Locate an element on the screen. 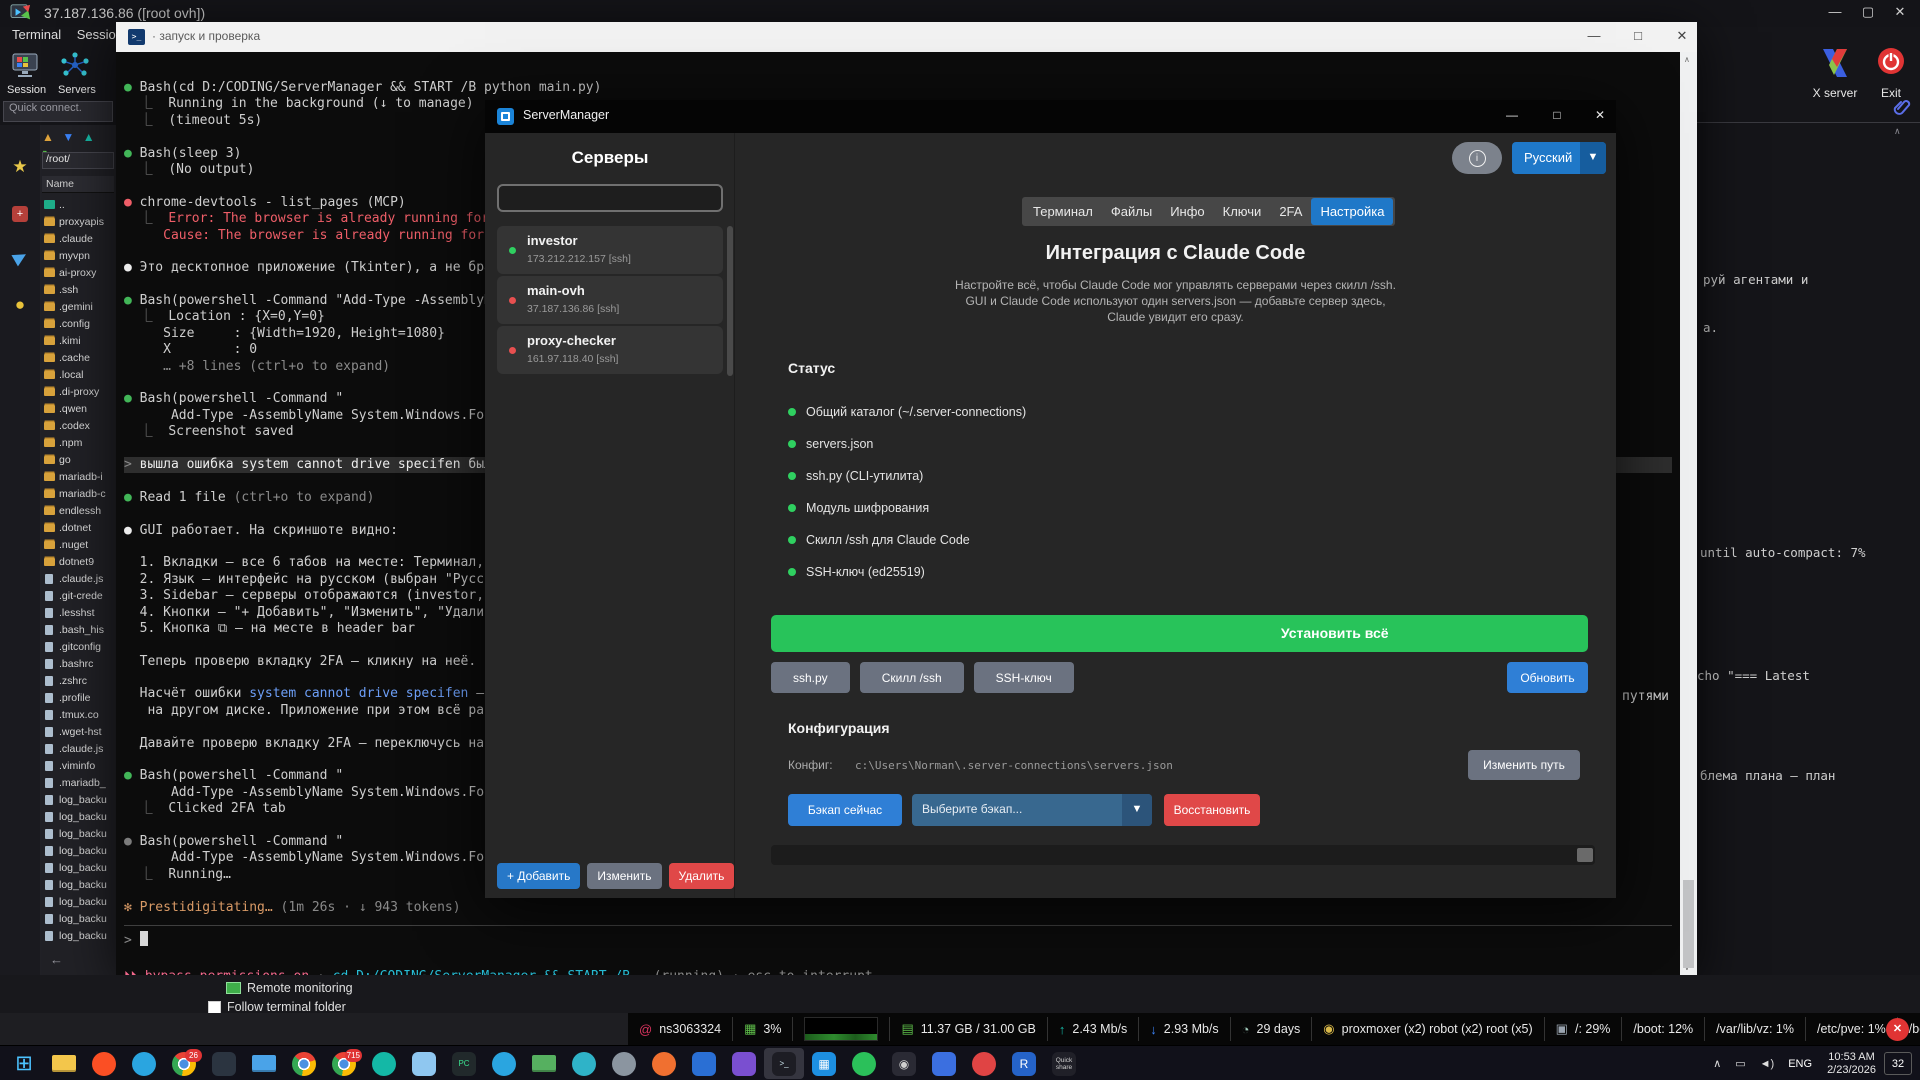 The width and height of the screenshot is (1920, 1080). tab-2FA: 2FA is located at coordinates (1290, 211).